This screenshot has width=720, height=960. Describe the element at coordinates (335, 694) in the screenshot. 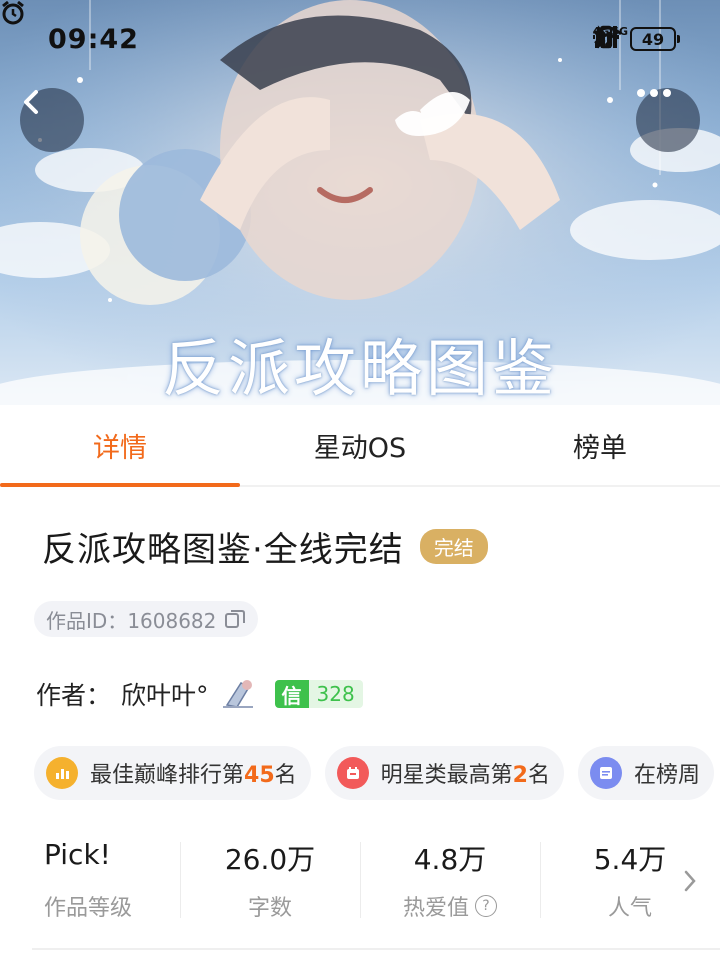

I see `trust-badge-value: 328` at that location.